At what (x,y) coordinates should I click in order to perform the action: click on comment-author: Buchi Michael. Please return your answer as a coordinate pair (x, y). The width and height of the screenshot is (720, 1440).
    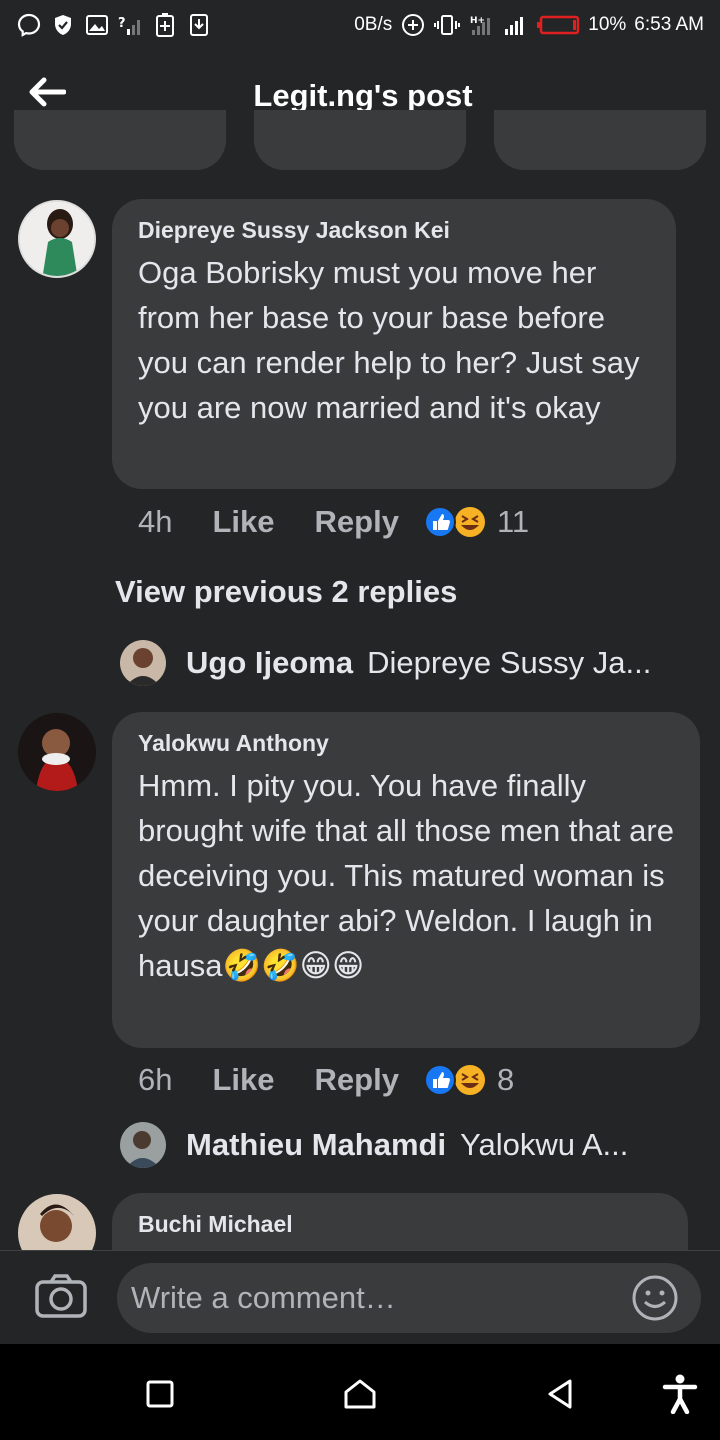
    Looking at the image, I should click on (400, 1224).